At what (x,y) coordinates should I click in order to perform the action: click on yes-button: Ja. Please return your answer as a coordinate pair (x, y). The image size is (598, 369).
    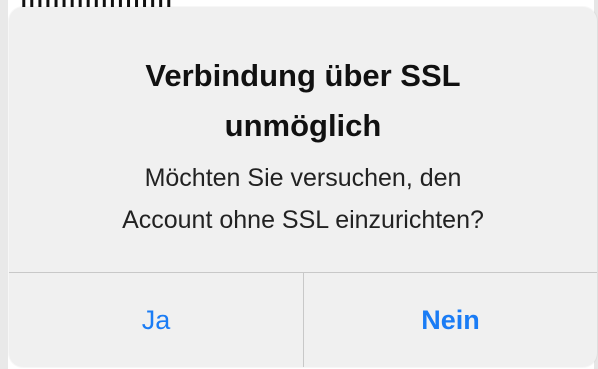
    Looking at the image, I should click on (156, 320).